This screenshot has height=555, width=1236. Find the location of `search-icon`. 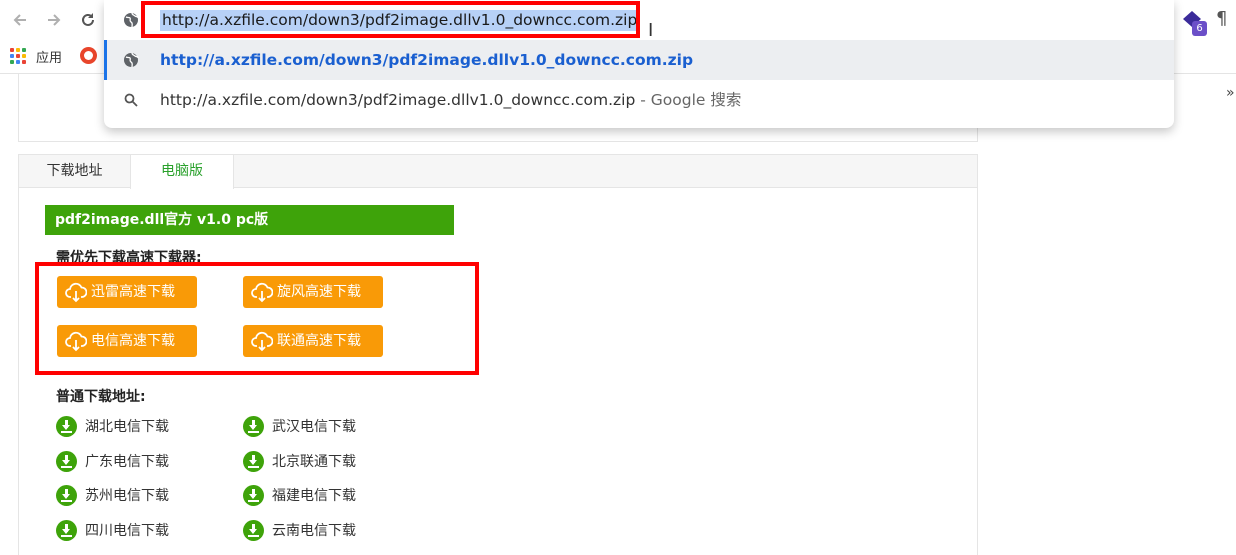

search-icon is located at coordinates (131, 100).